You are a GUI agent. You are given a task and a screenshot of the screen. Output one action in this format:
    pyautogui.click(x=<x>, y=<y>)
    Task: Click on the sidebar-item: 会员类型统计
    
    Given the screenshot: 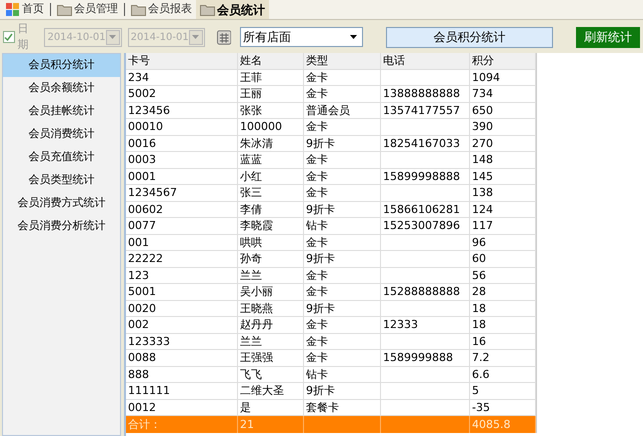 What is the action you would take?
    pyautogui.click(x=61, y=180)
    